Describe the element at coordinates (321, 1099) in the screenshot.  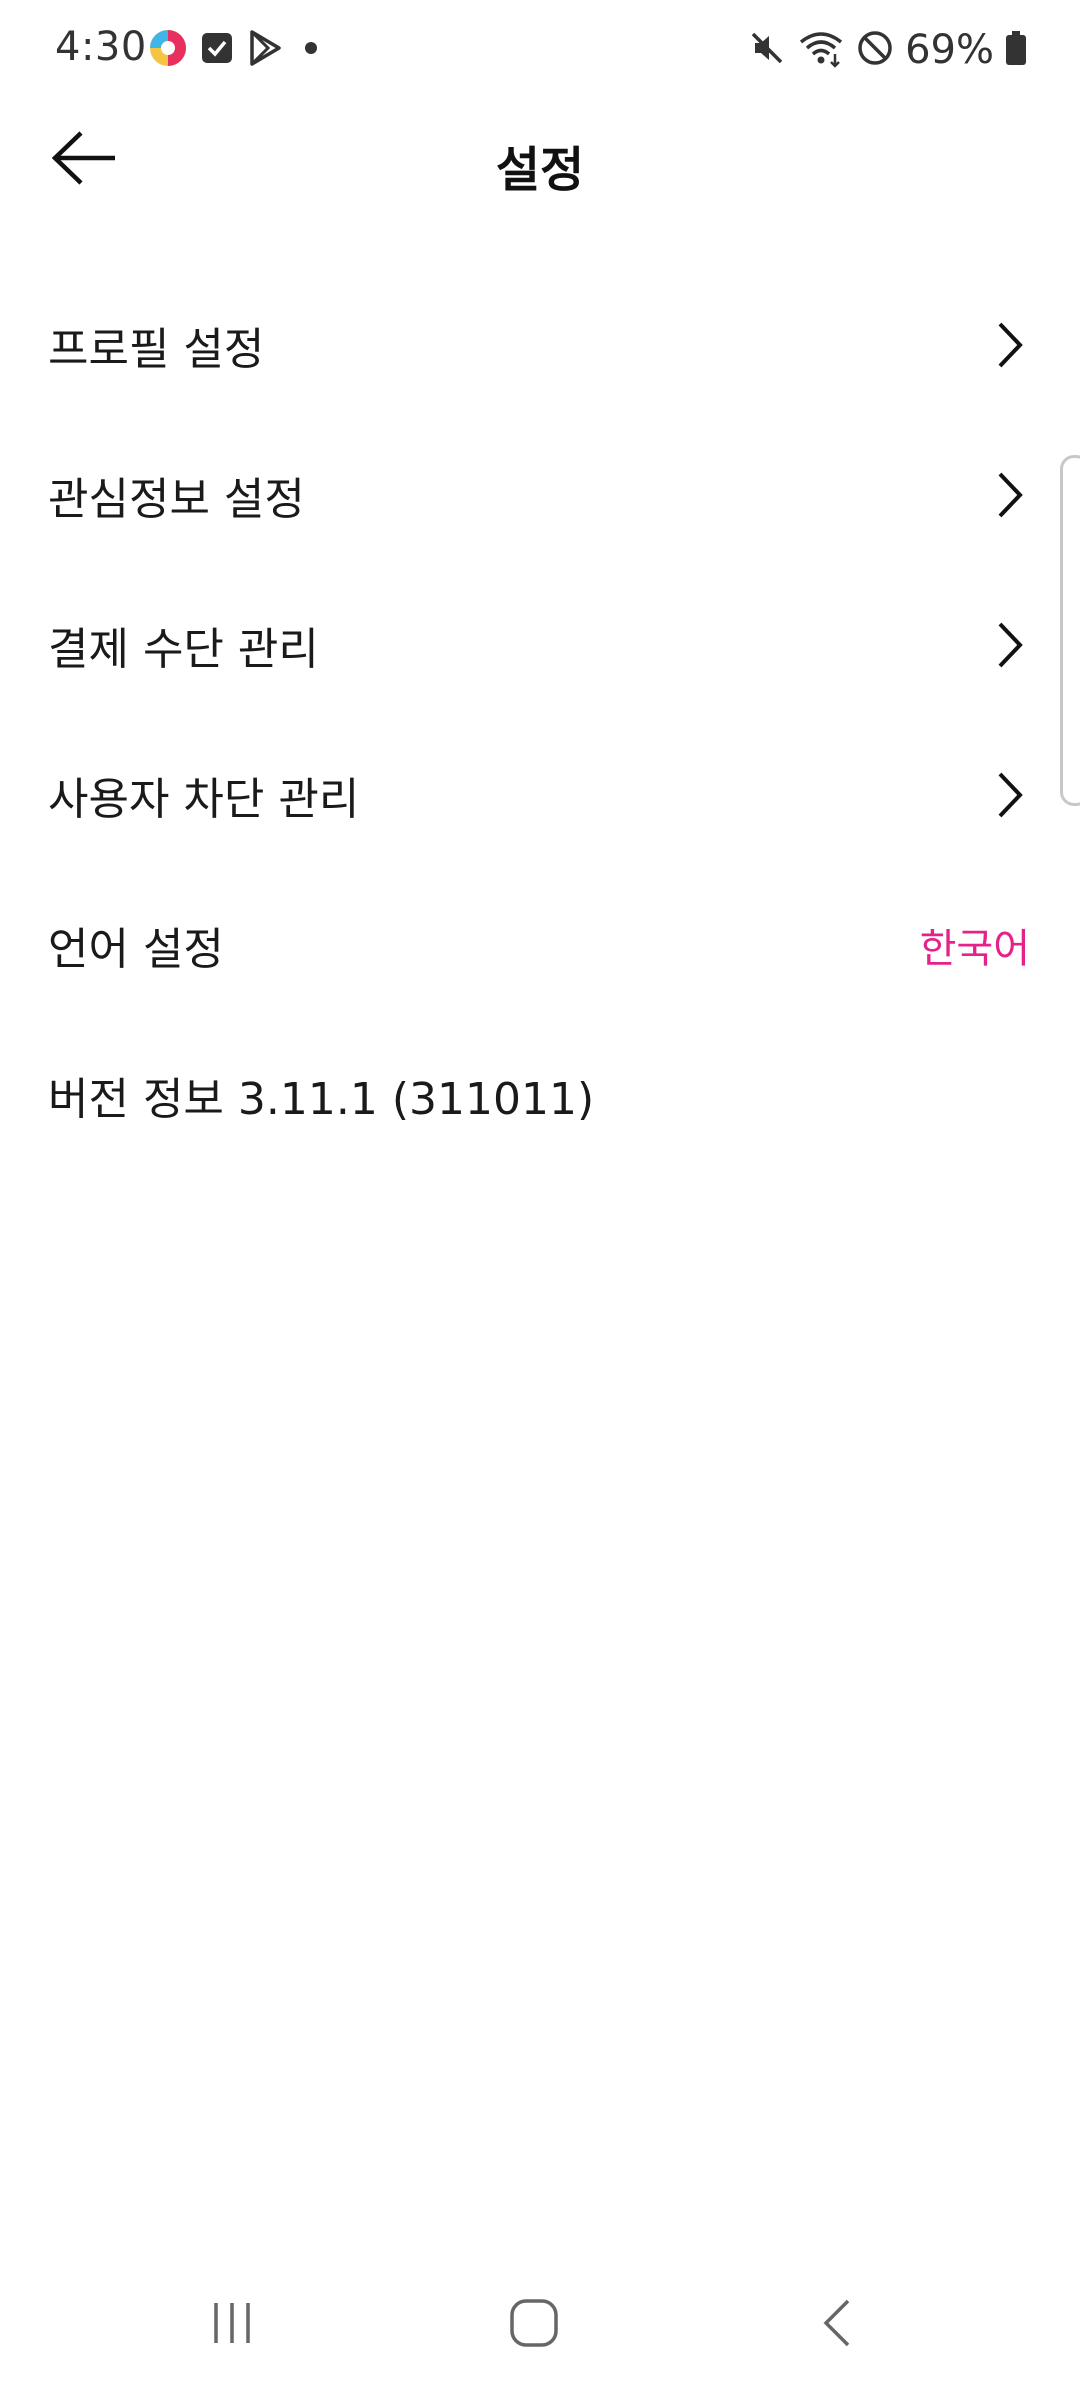
I see `version-info-label: 버전 정보 3.11.1 (311011)` at that location.